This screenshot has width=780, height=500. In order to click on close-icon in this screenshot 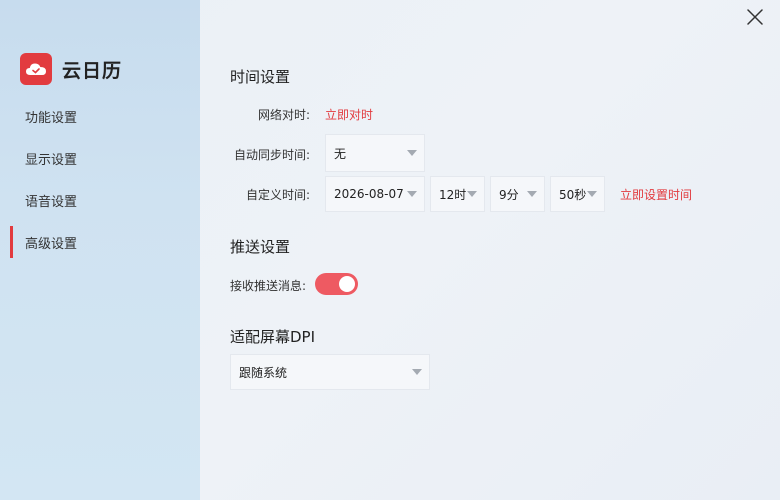, I will do `click(755, 17)`.